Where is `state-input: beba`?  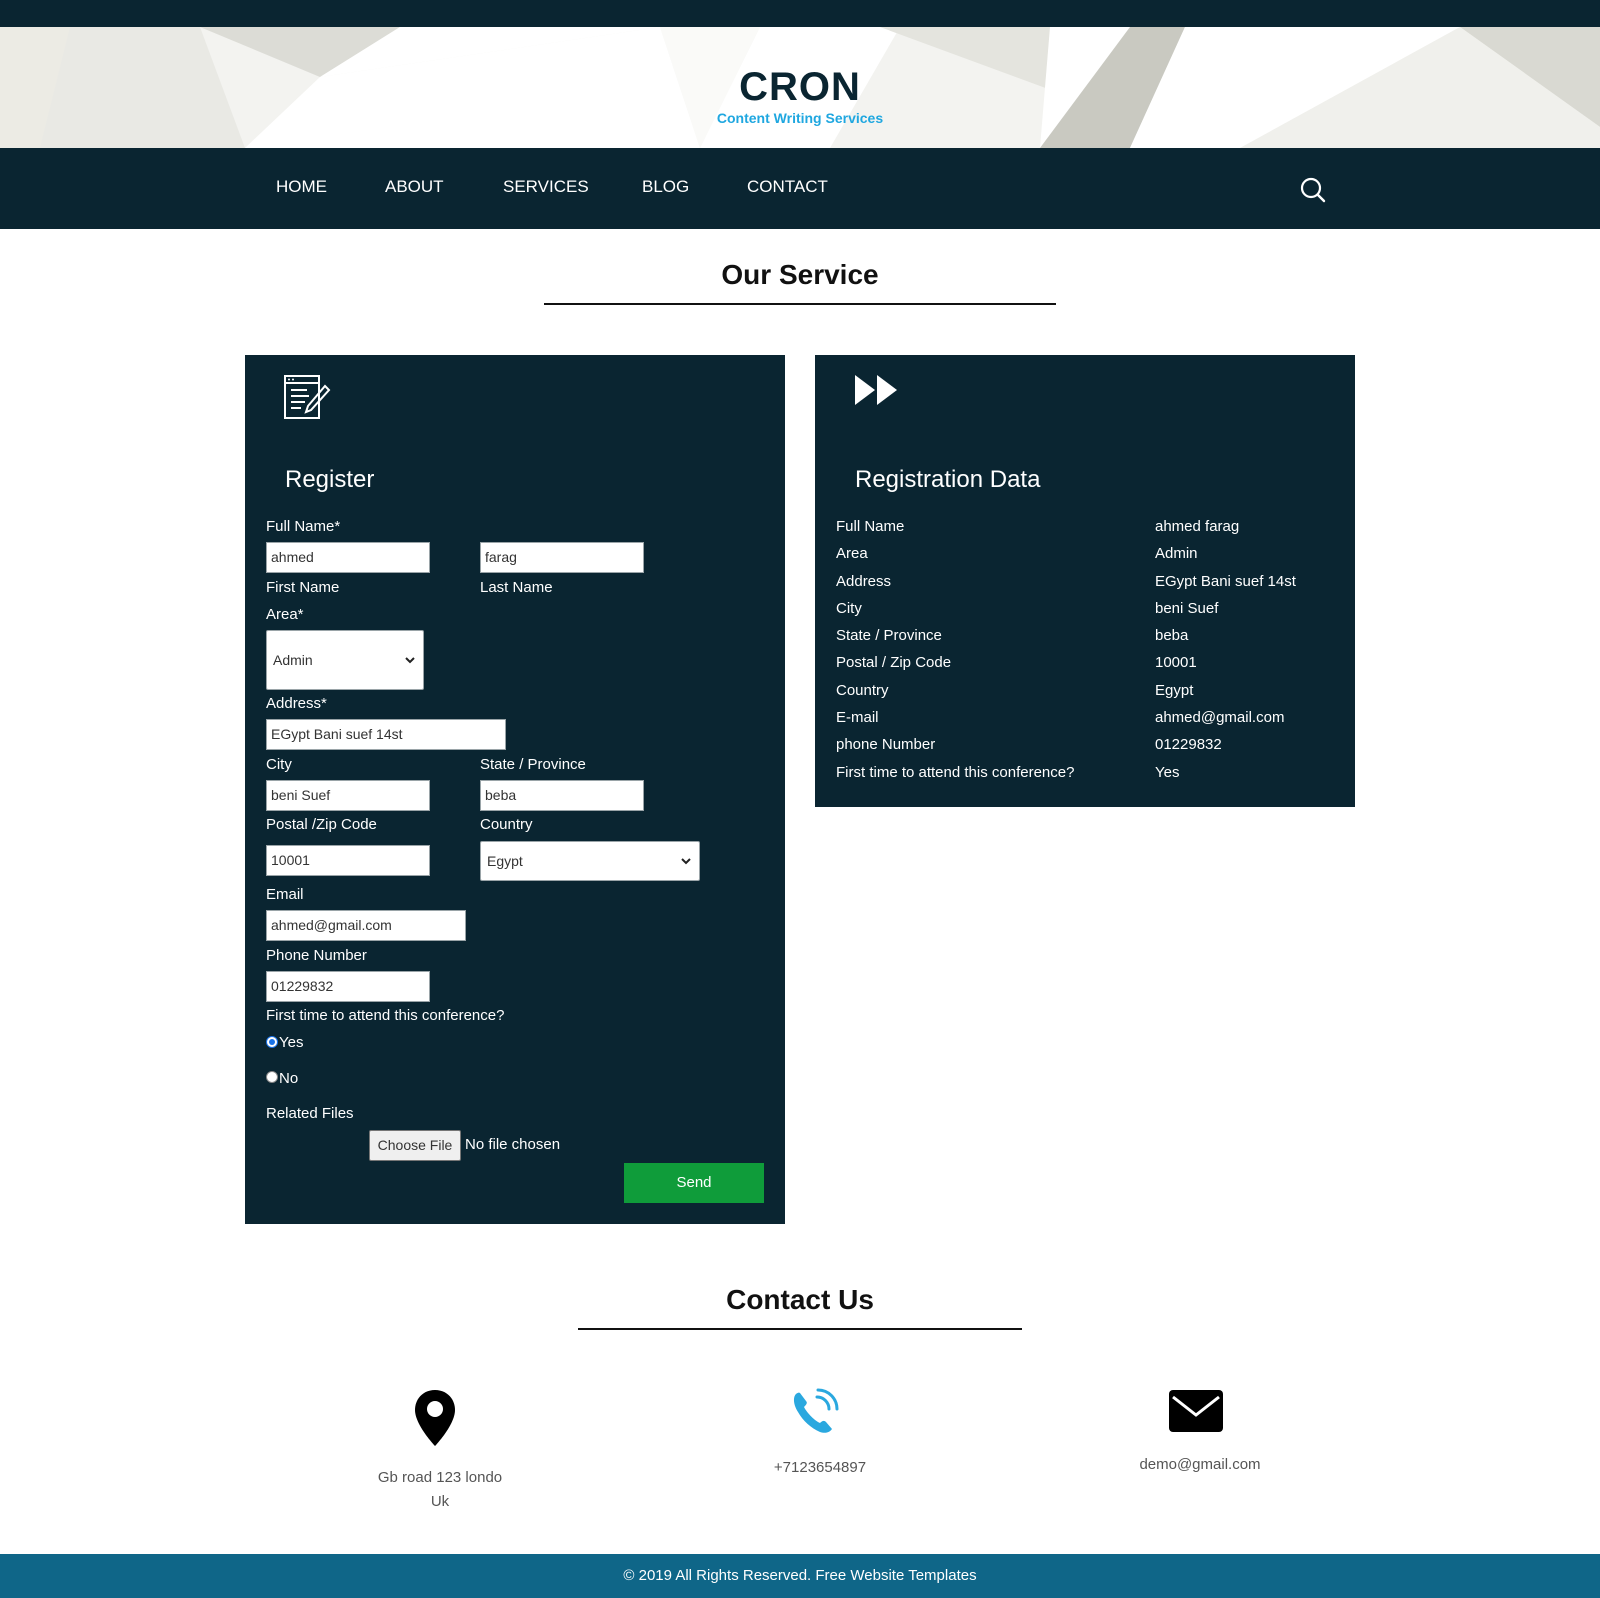
state-input: beba is located at coordinates (562, 795).